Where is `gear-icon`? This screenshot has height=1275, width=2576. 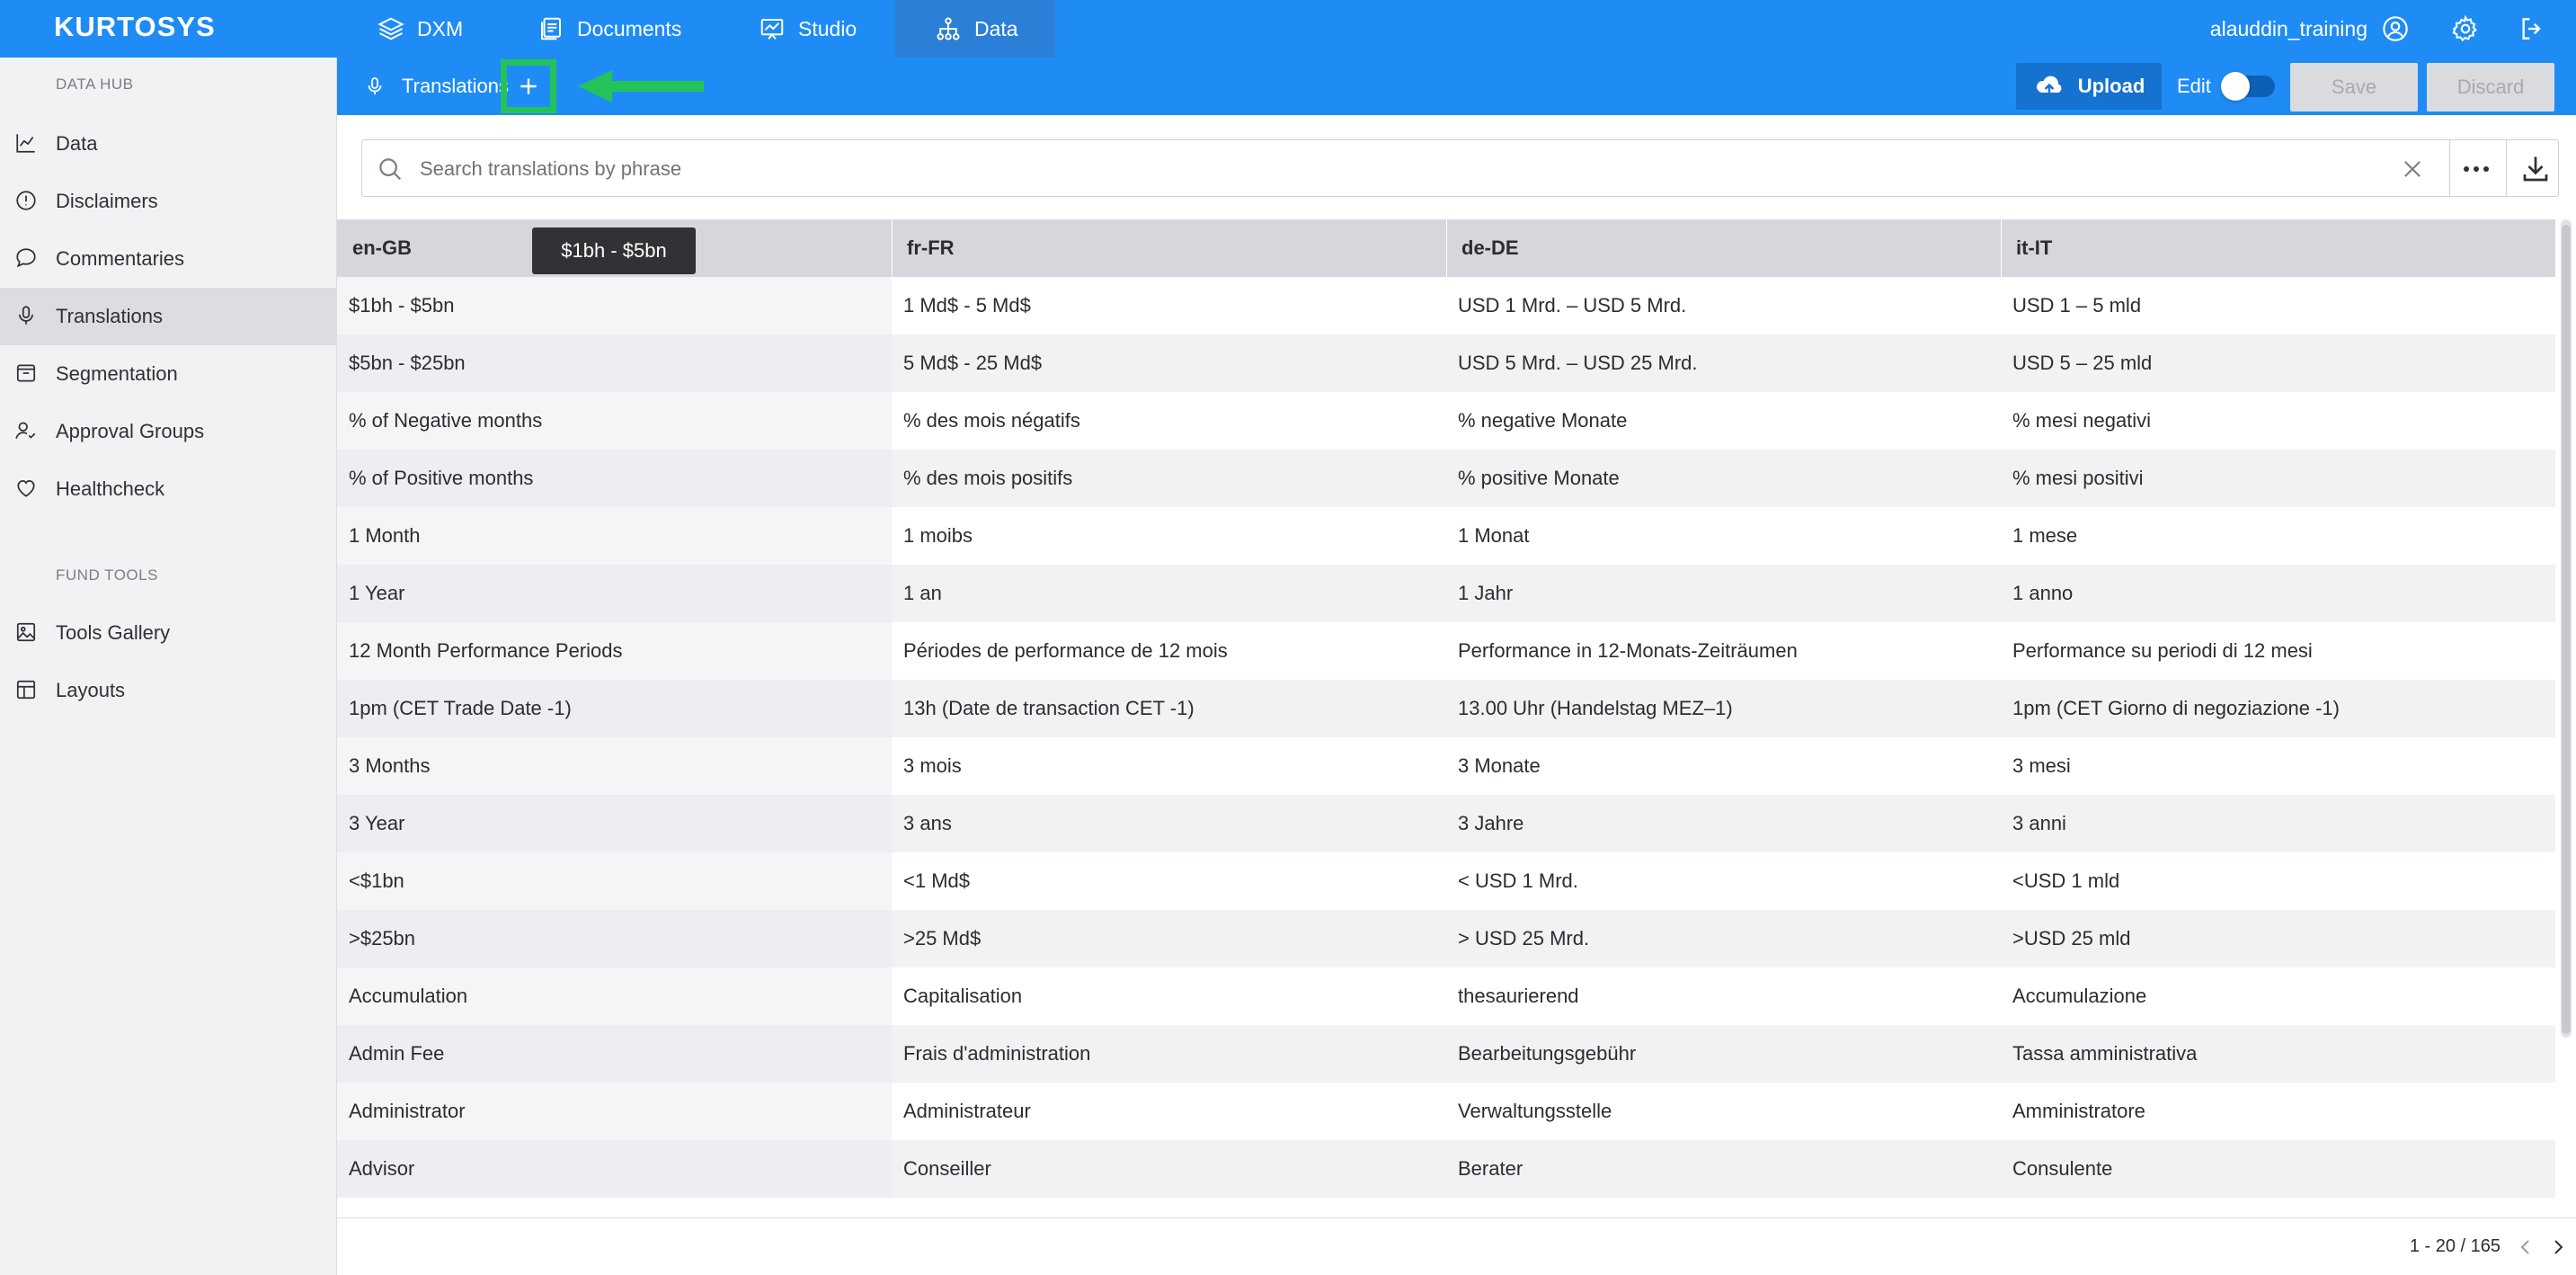 gear-icon is located at coordinates (2465, 28).